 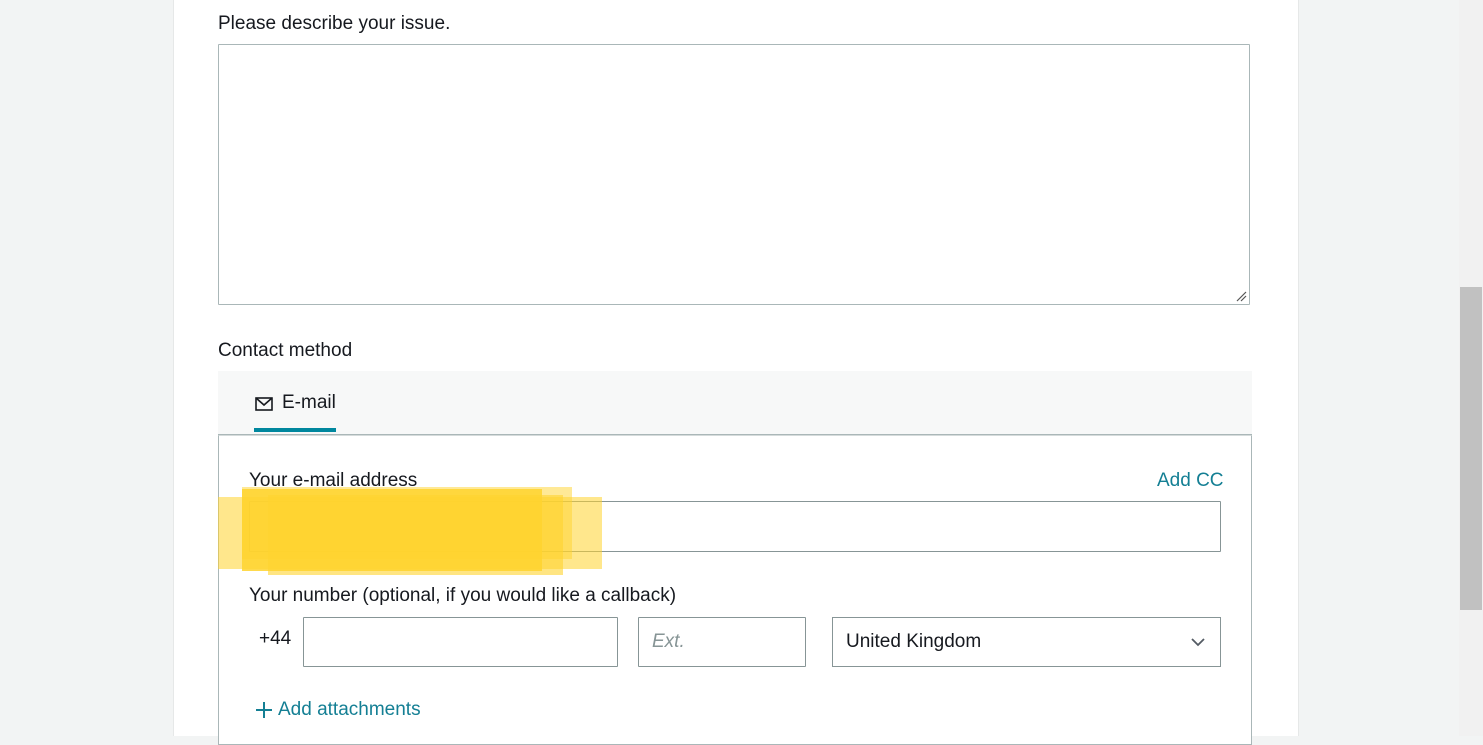 I want to click on tab-email-label: E-mail, so click(x=309, y=402).